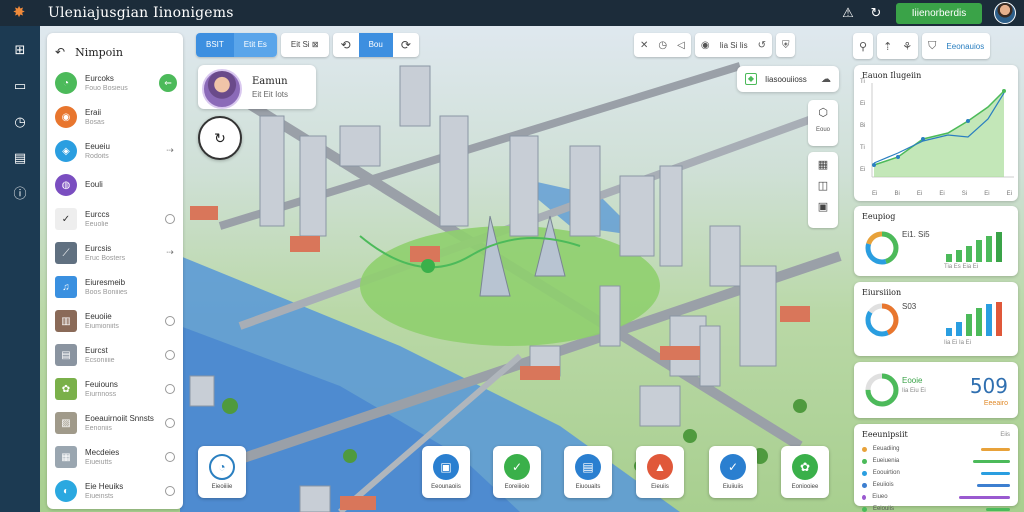 The image size is (1024, 512). I want to click on legend-dot, so click(864, 497).